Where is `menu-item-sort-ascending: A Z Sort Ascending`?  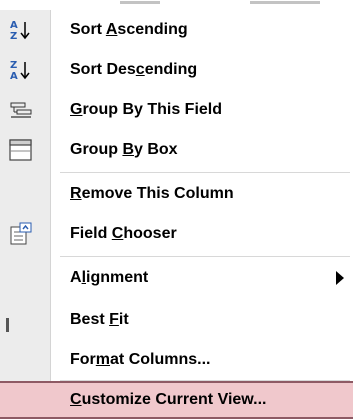 menu-item-sort-ascending: A Z Sort Ascending is located at coordinates (176, 30).